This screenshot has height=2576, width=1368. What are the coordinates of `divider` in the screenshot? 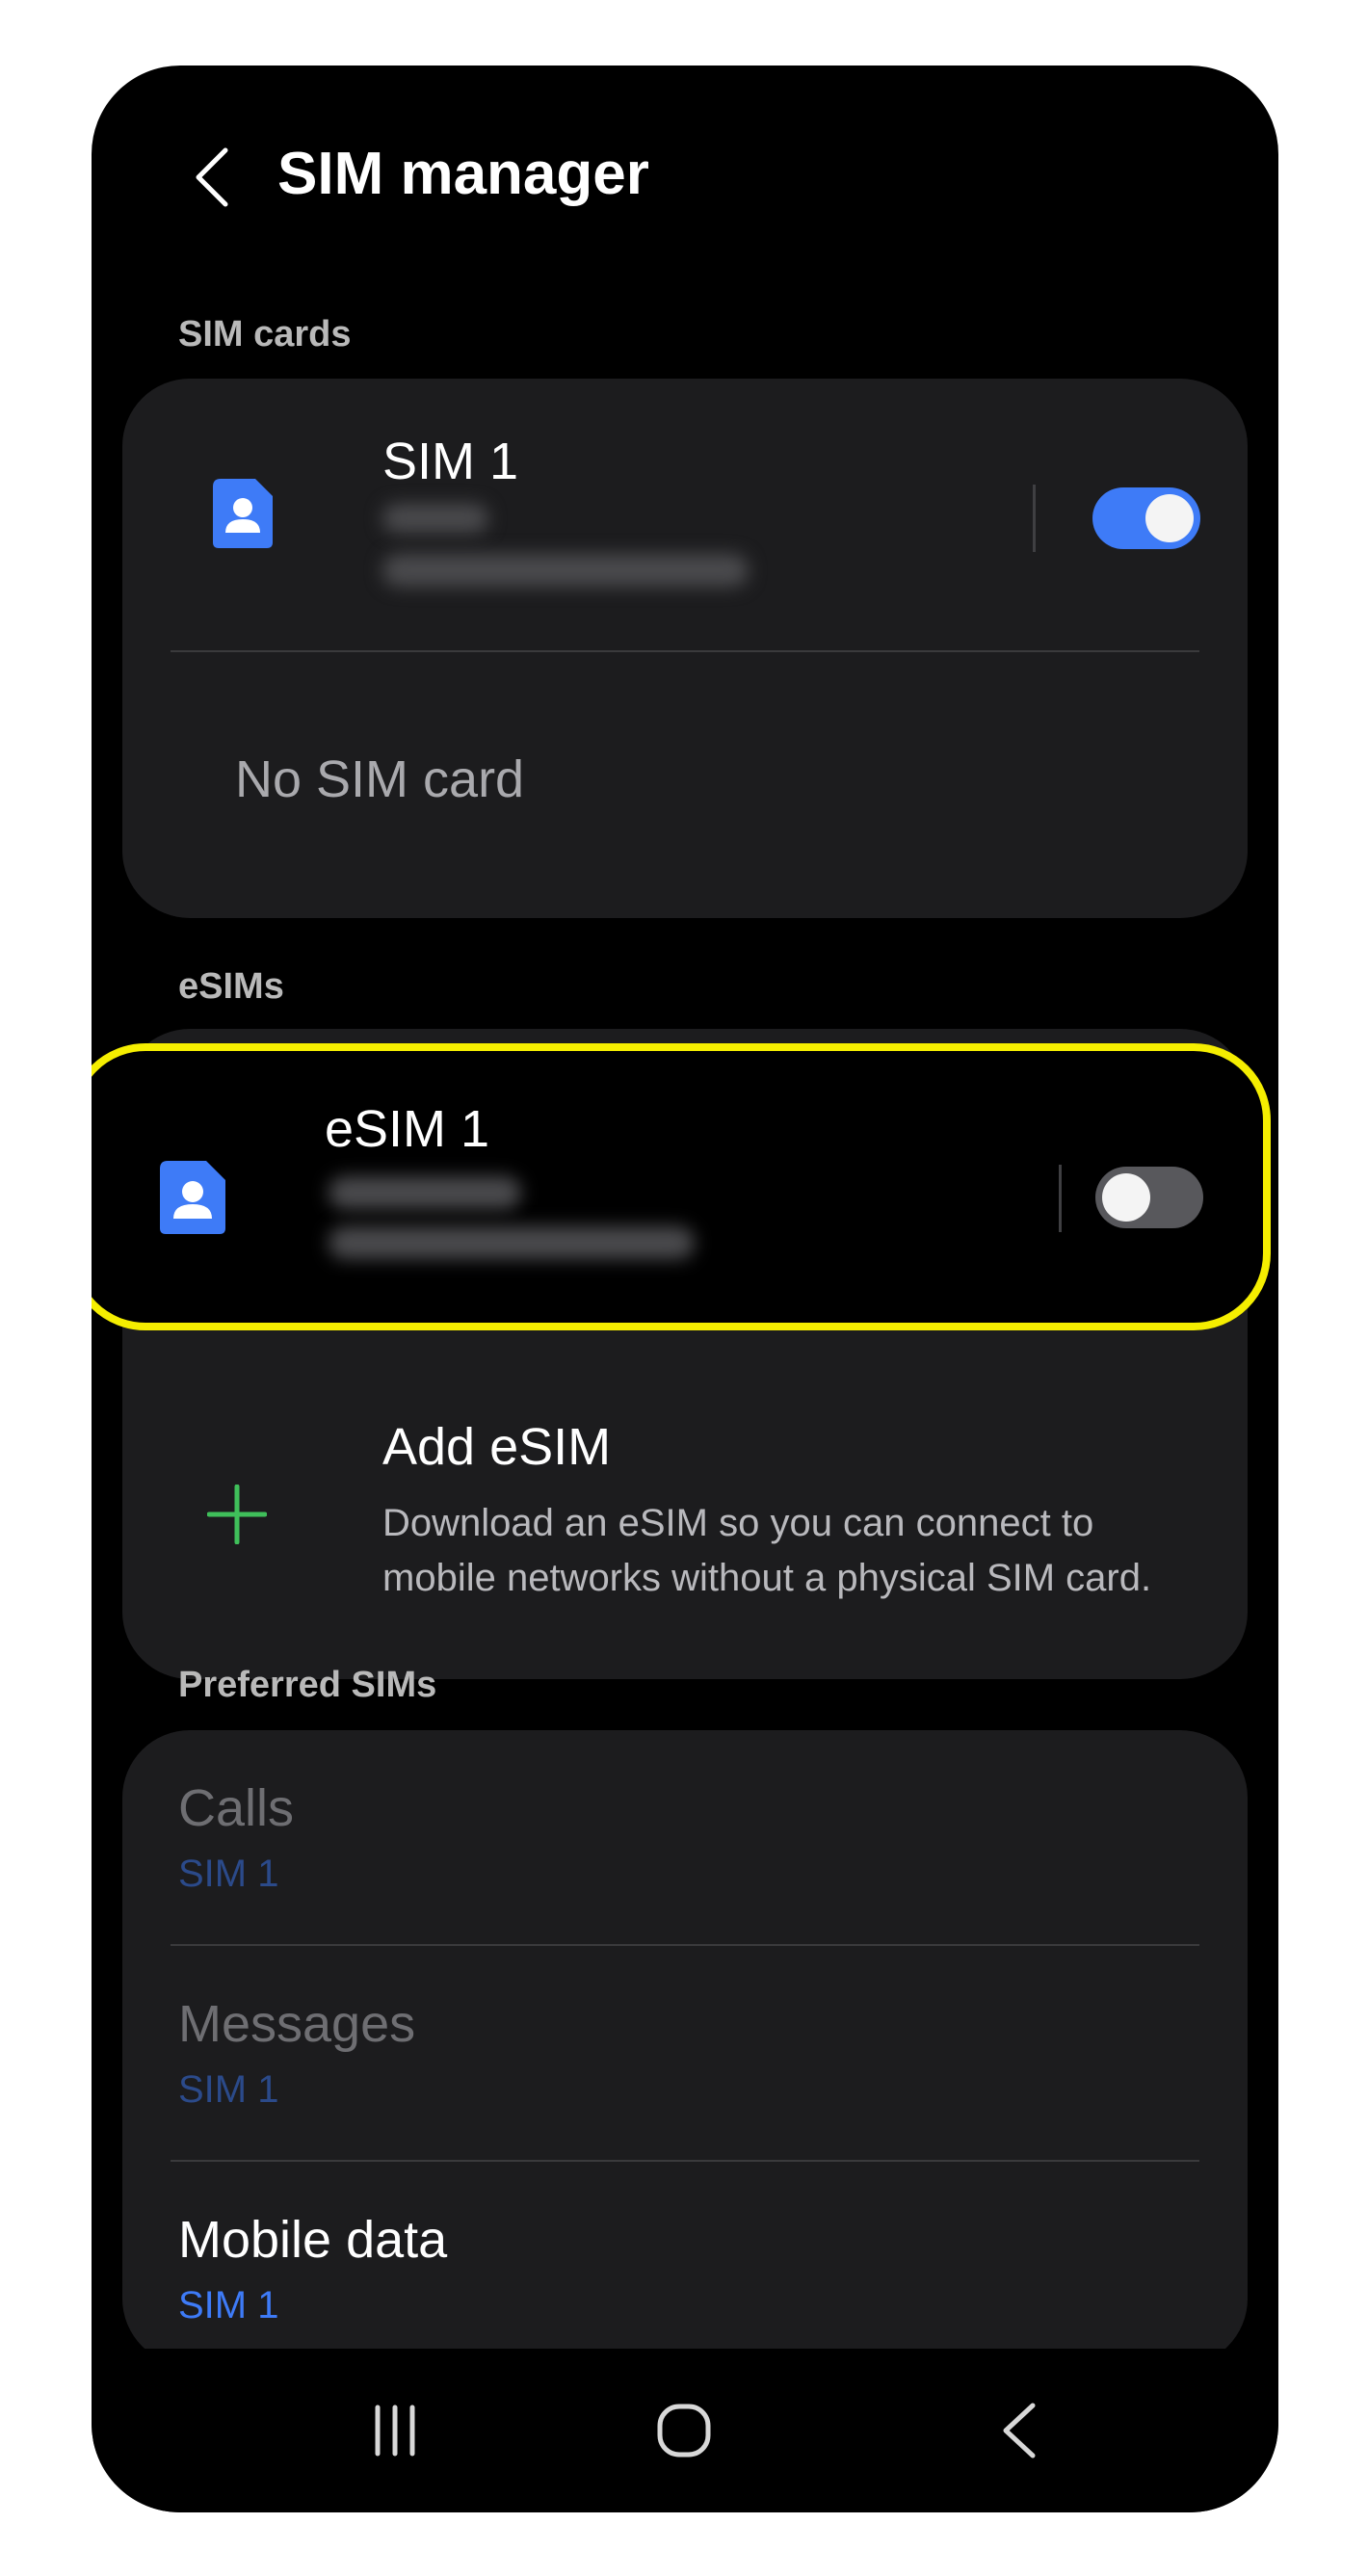 It's located at (685, 651).